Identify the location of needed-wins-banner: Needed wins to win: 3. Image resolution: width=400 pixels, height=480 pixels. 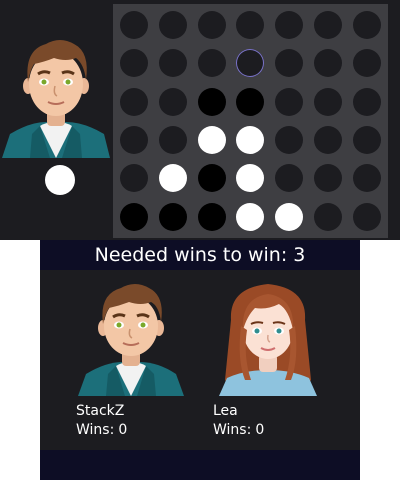
(200, 255).